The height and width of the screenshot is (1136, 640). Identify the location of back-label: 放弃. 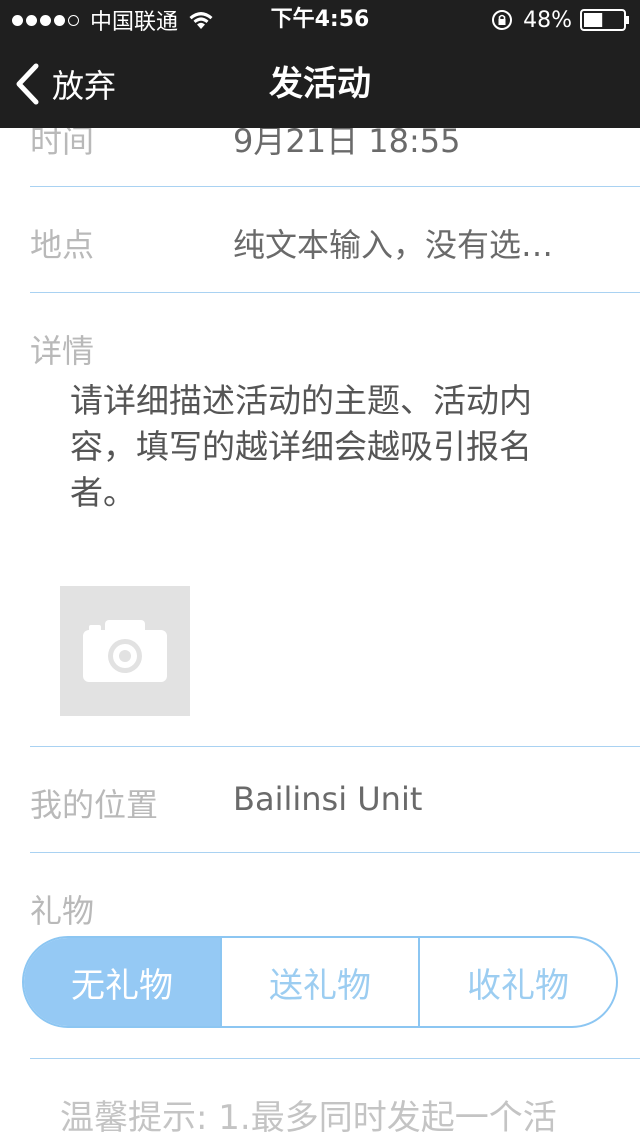
(84, 86).